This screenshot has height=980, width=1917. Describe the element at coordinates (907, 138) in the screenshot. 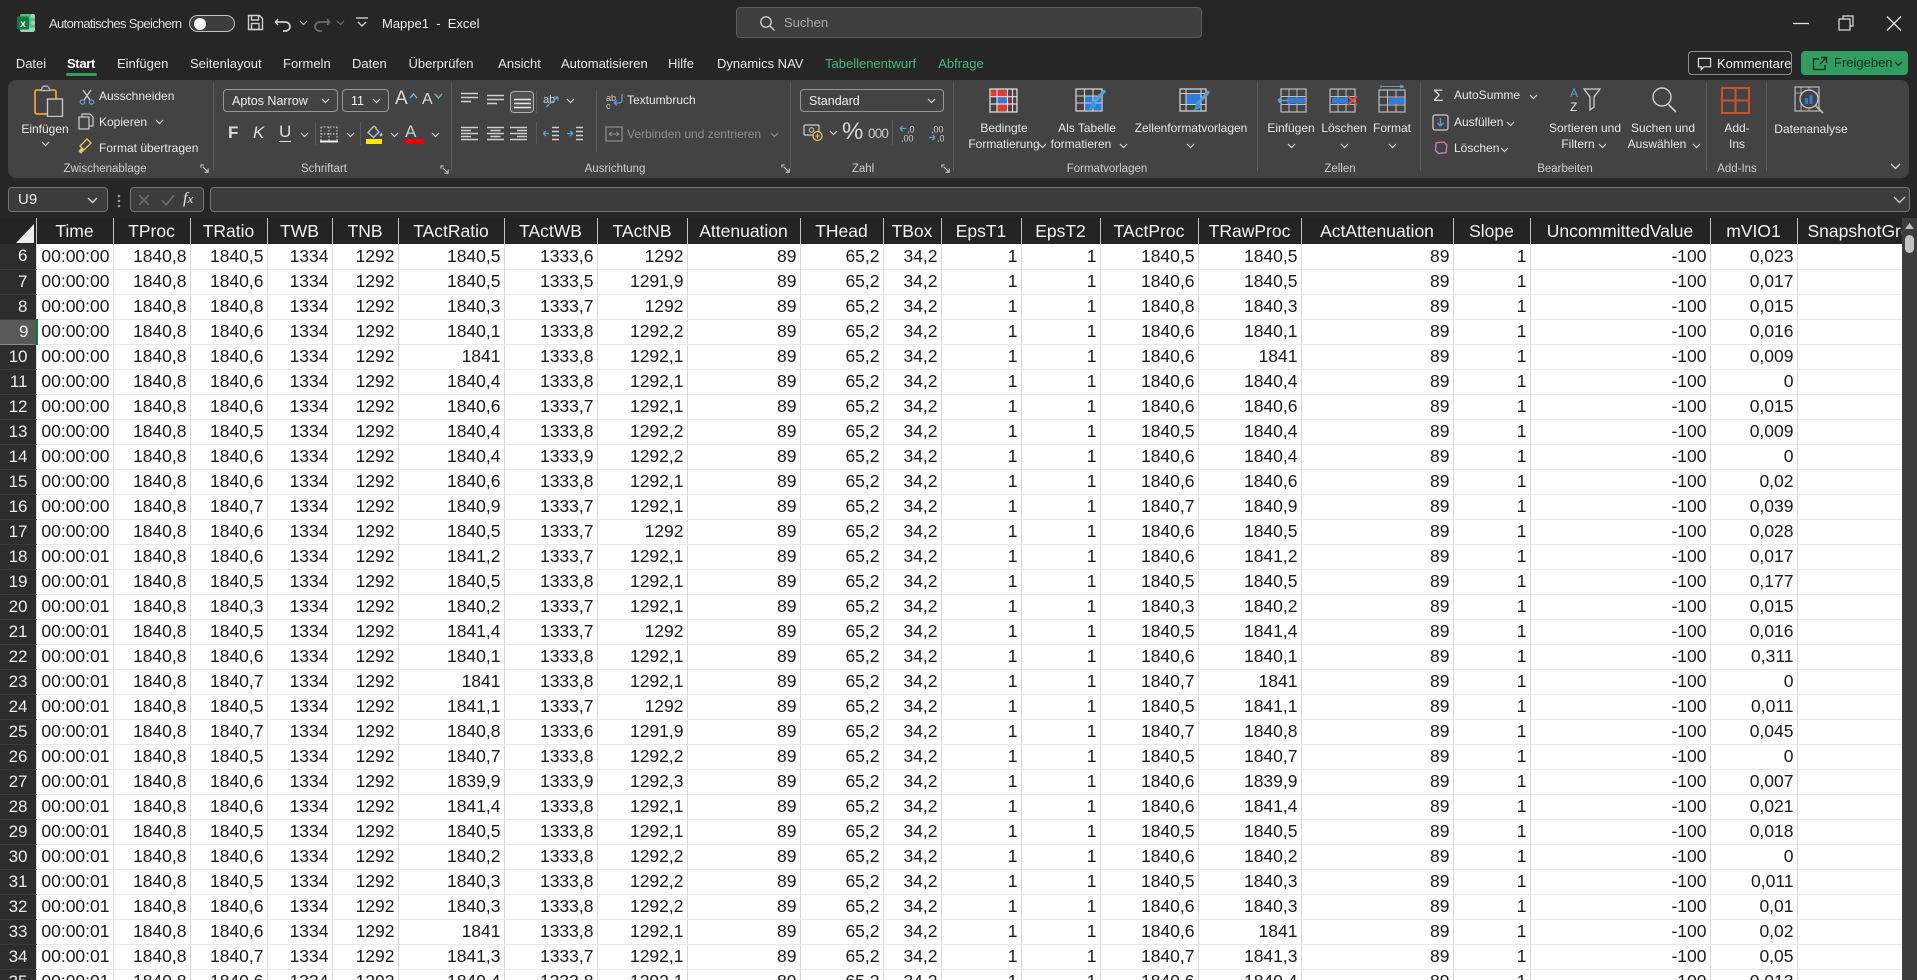

I see `svg-text: ,00` at that location.